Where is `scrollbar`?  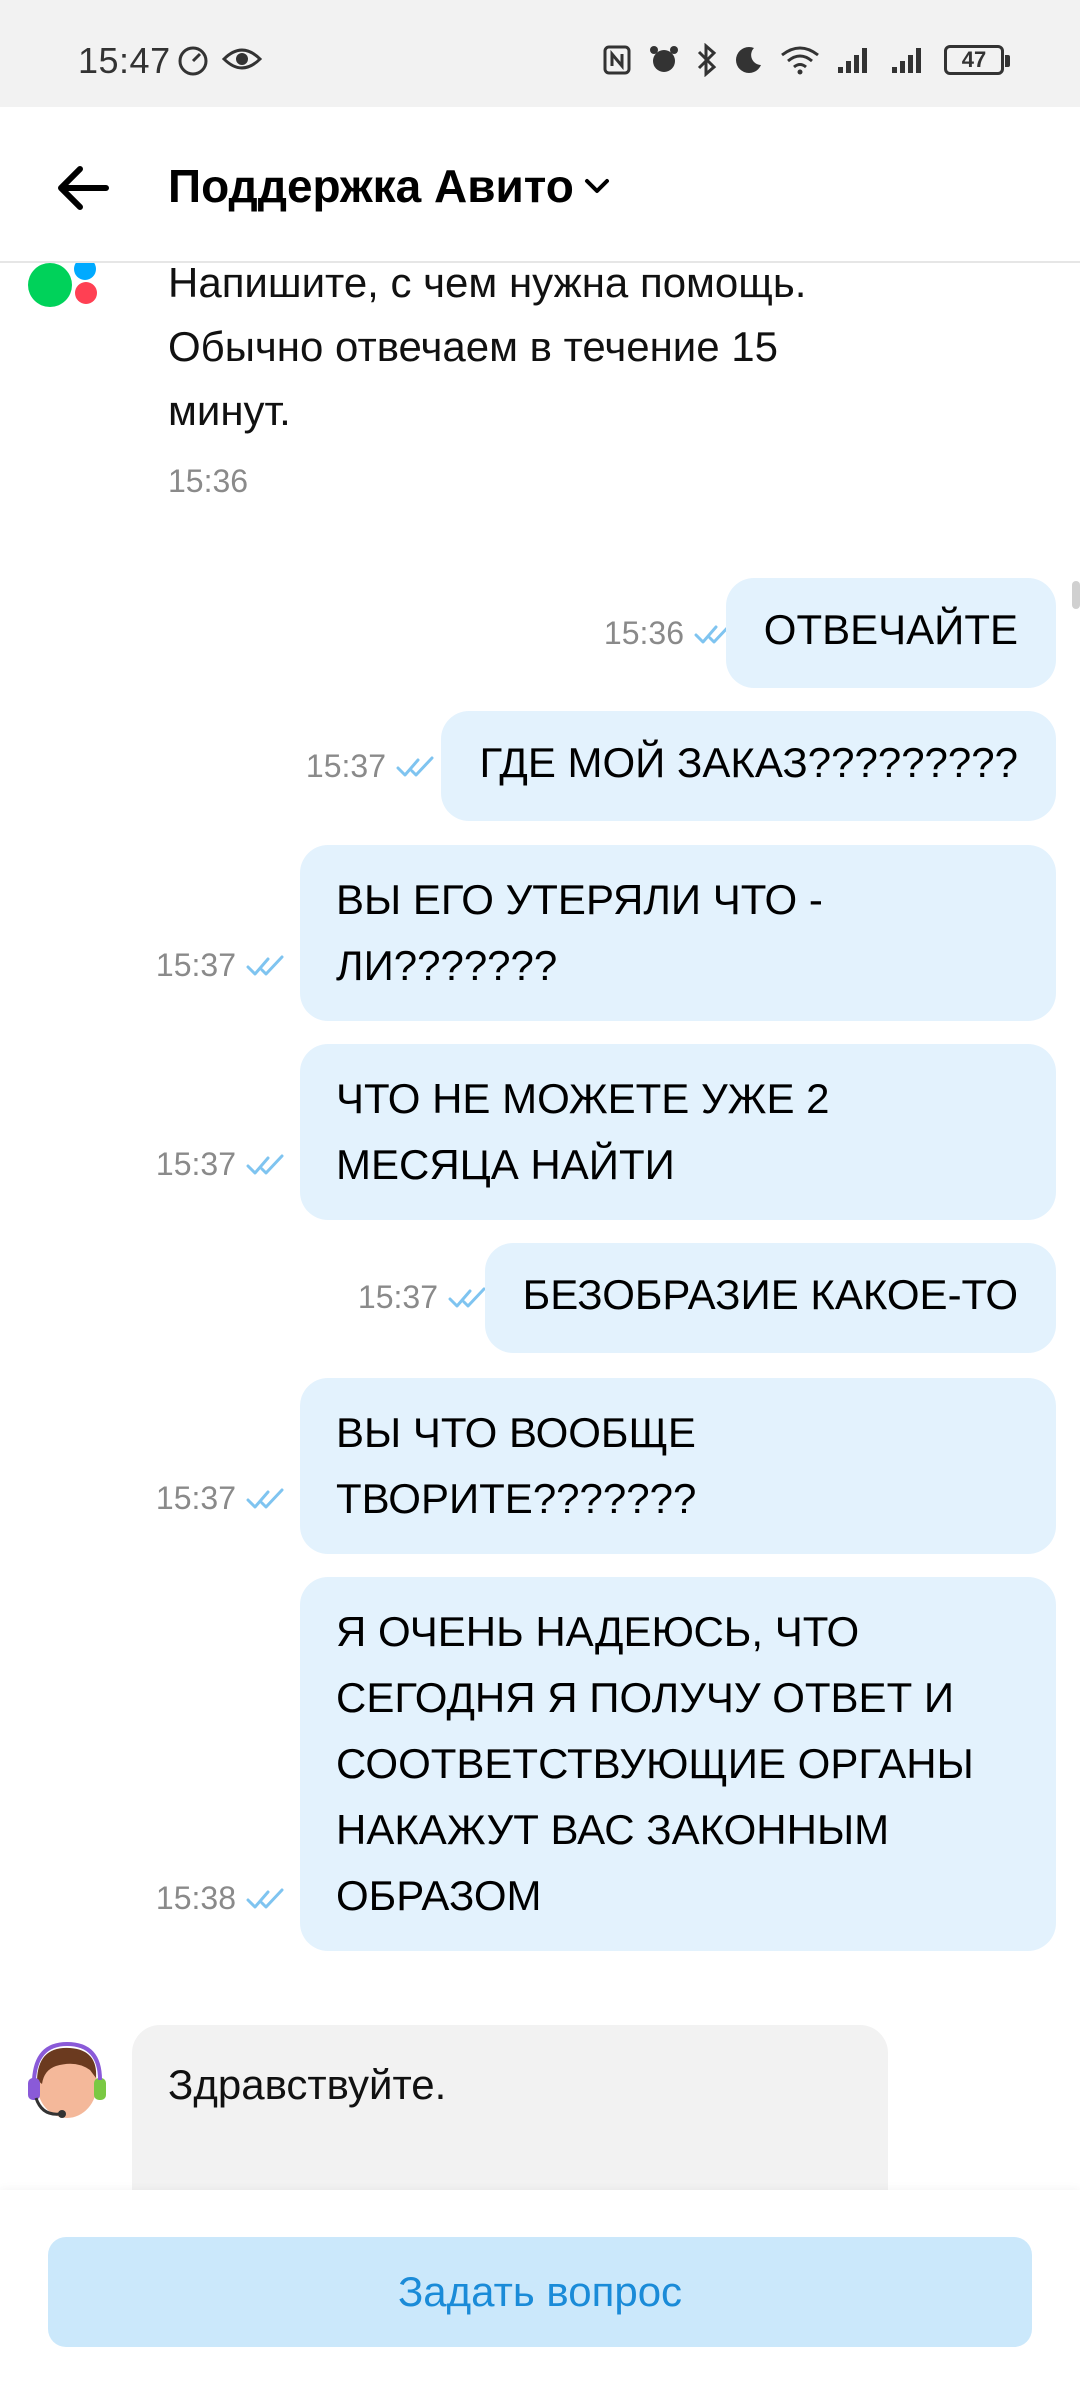
scrollbar is located at coordinates (1076, 595).